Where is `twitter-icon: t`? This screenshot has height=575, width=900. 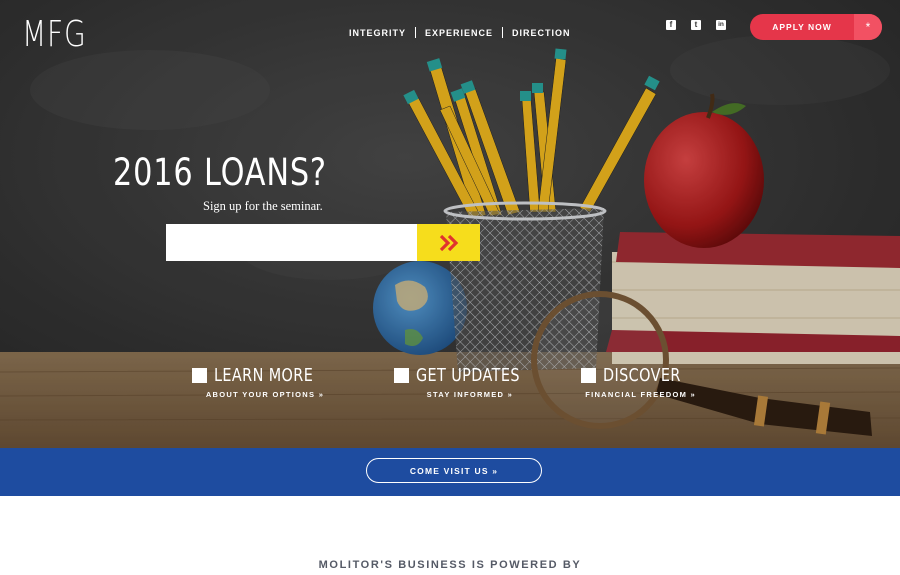 twitter-icon: t is located at coordinates (696, 25).